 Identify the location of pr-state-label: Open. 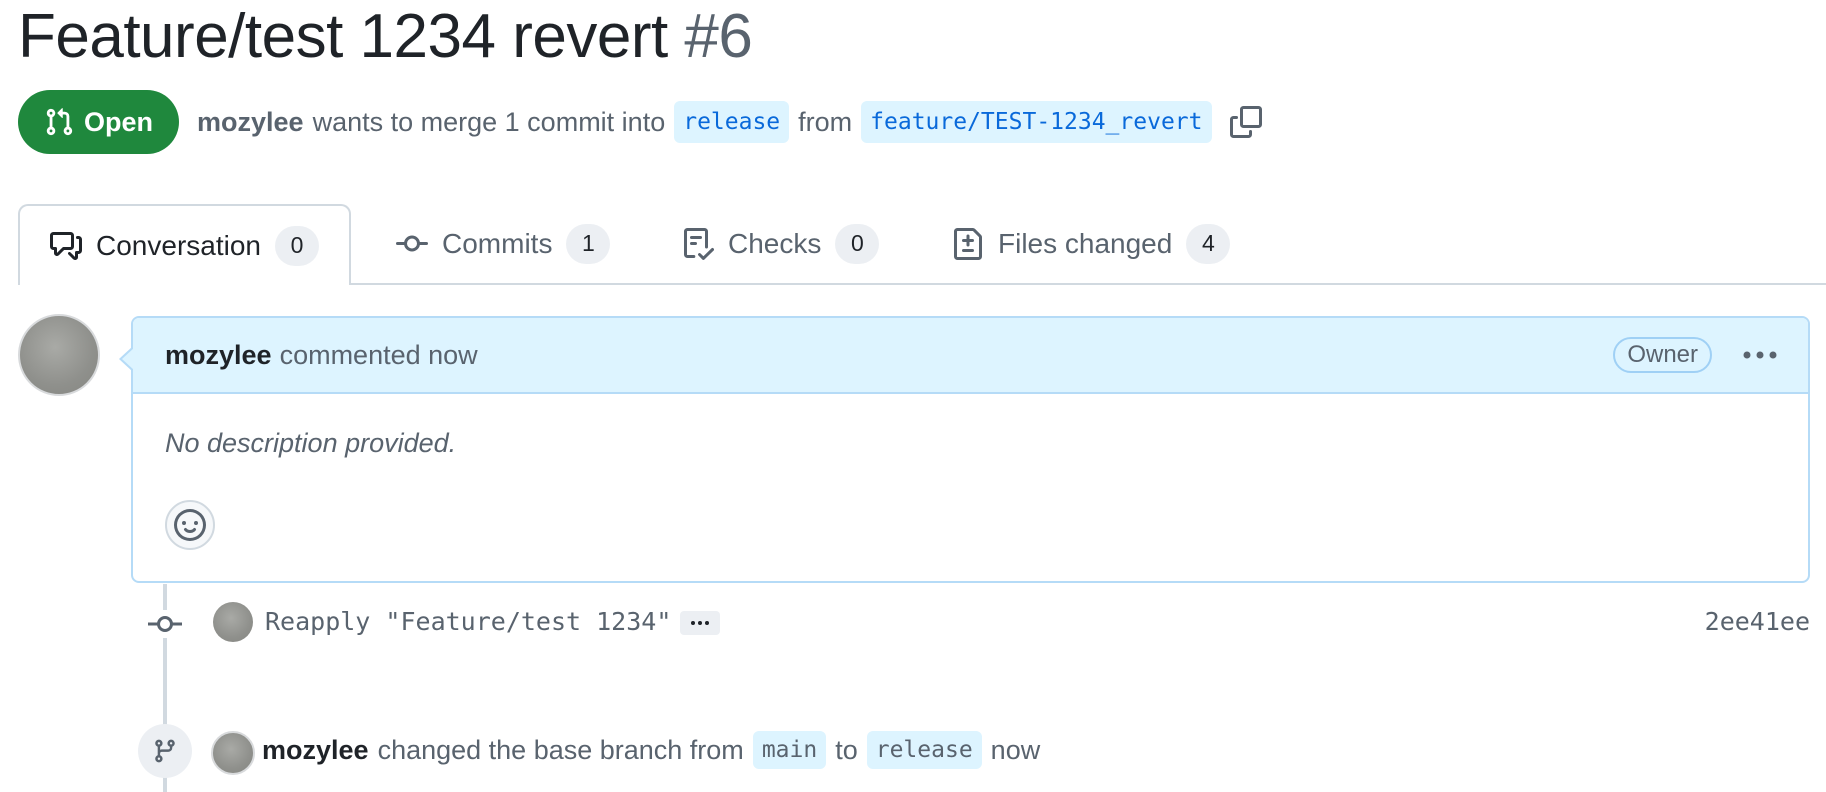
(119, 121).